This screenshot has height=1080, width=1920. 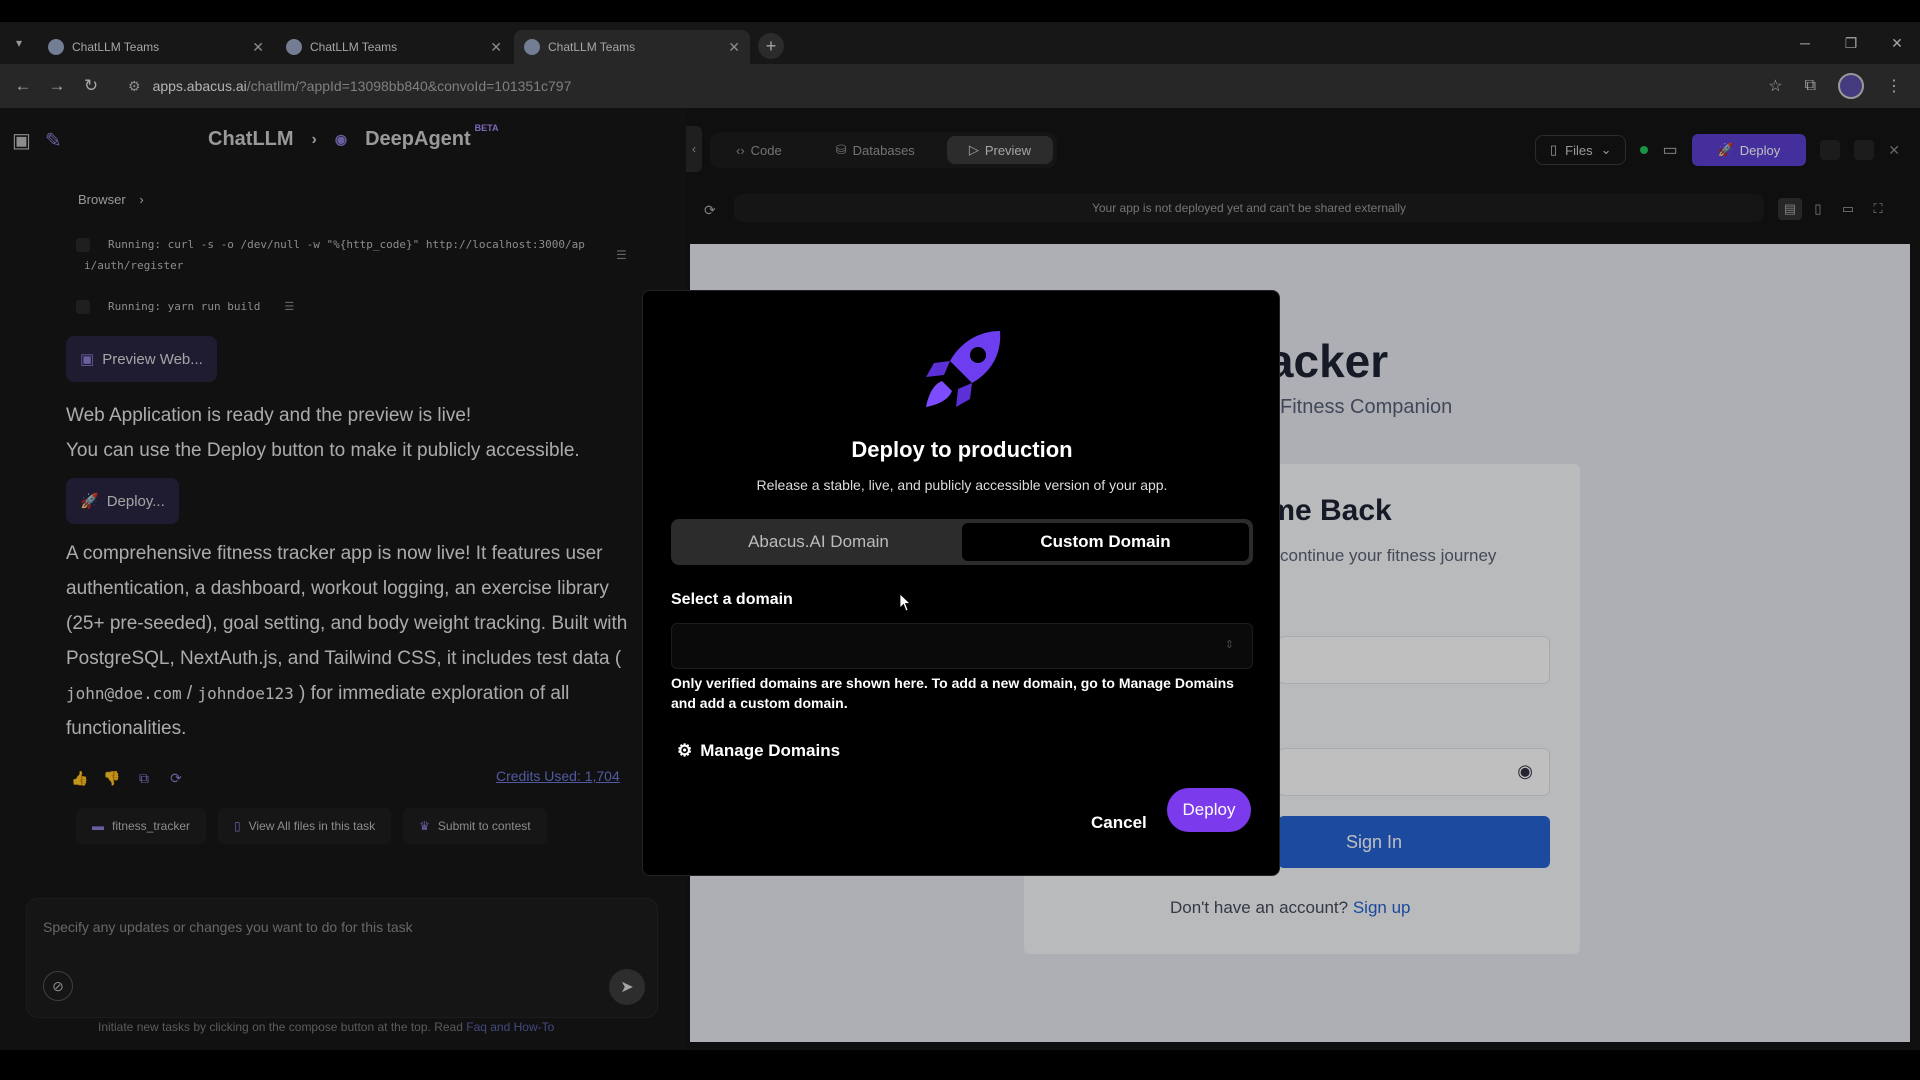 I want to click on select-domain-label: Select a domain, so click(x=732, y=599).